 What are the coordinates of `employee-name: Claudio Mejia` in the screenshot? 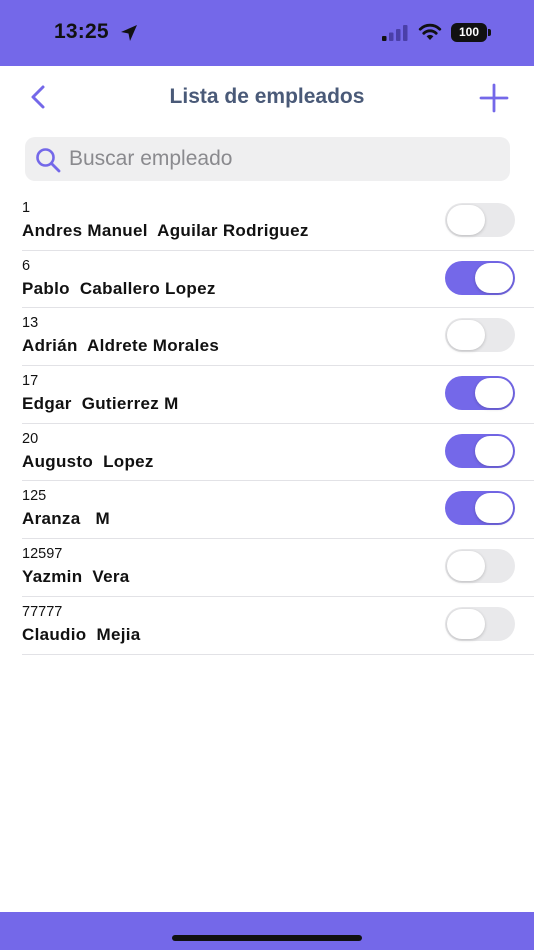 It's located at (81, 634).